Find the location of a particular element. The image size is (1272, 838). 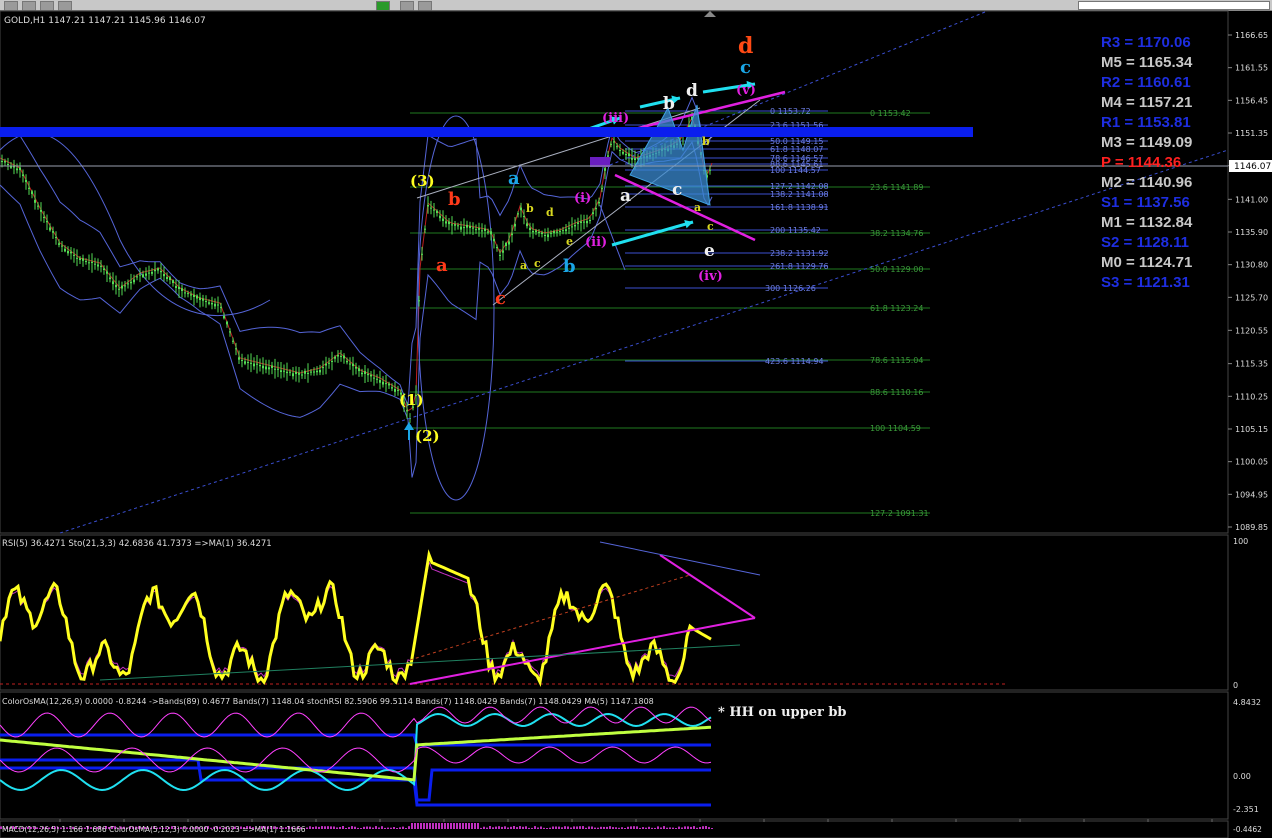

fib-ext-label: 138.2 1141.08 is located at coordinates (799, 194).